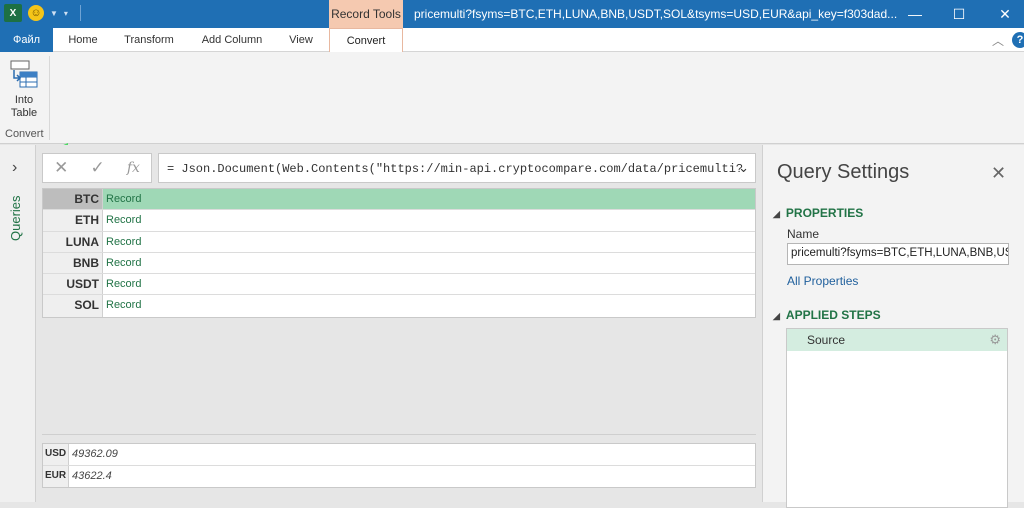  Describe the element at coordinates (301, 40) in the screenshot. I see `tab-view: View` at that location.